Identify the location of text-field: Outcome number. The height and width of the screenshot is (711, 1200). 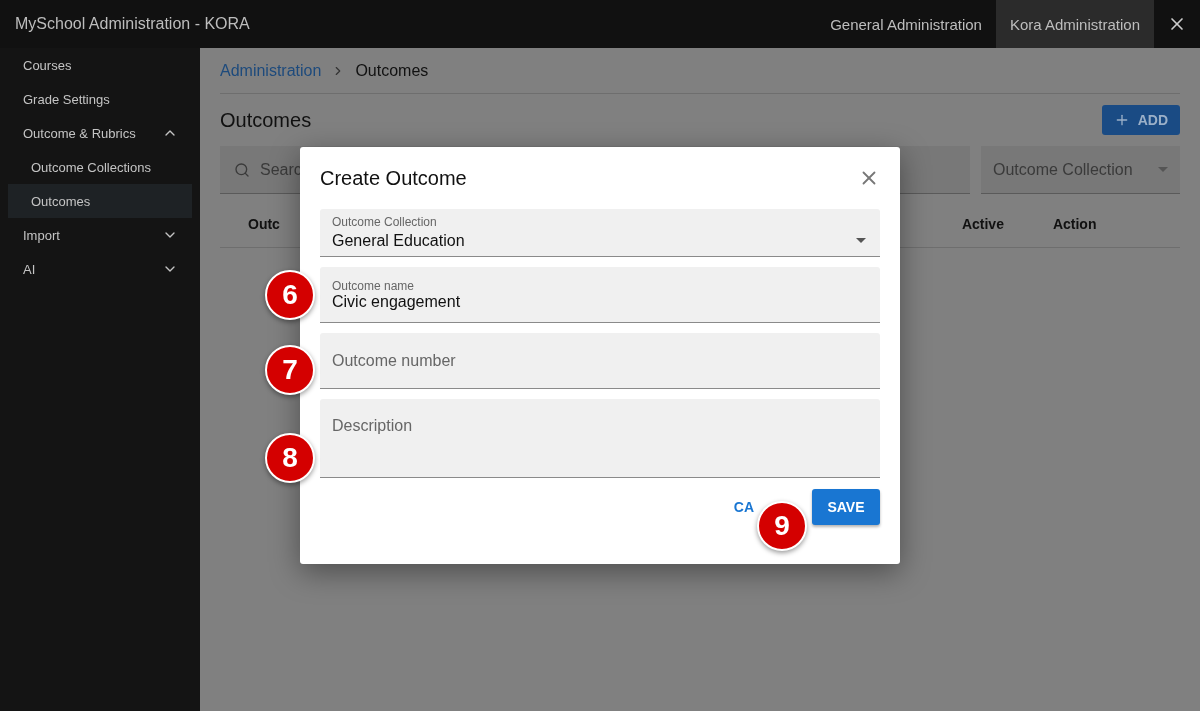
(600, 361).